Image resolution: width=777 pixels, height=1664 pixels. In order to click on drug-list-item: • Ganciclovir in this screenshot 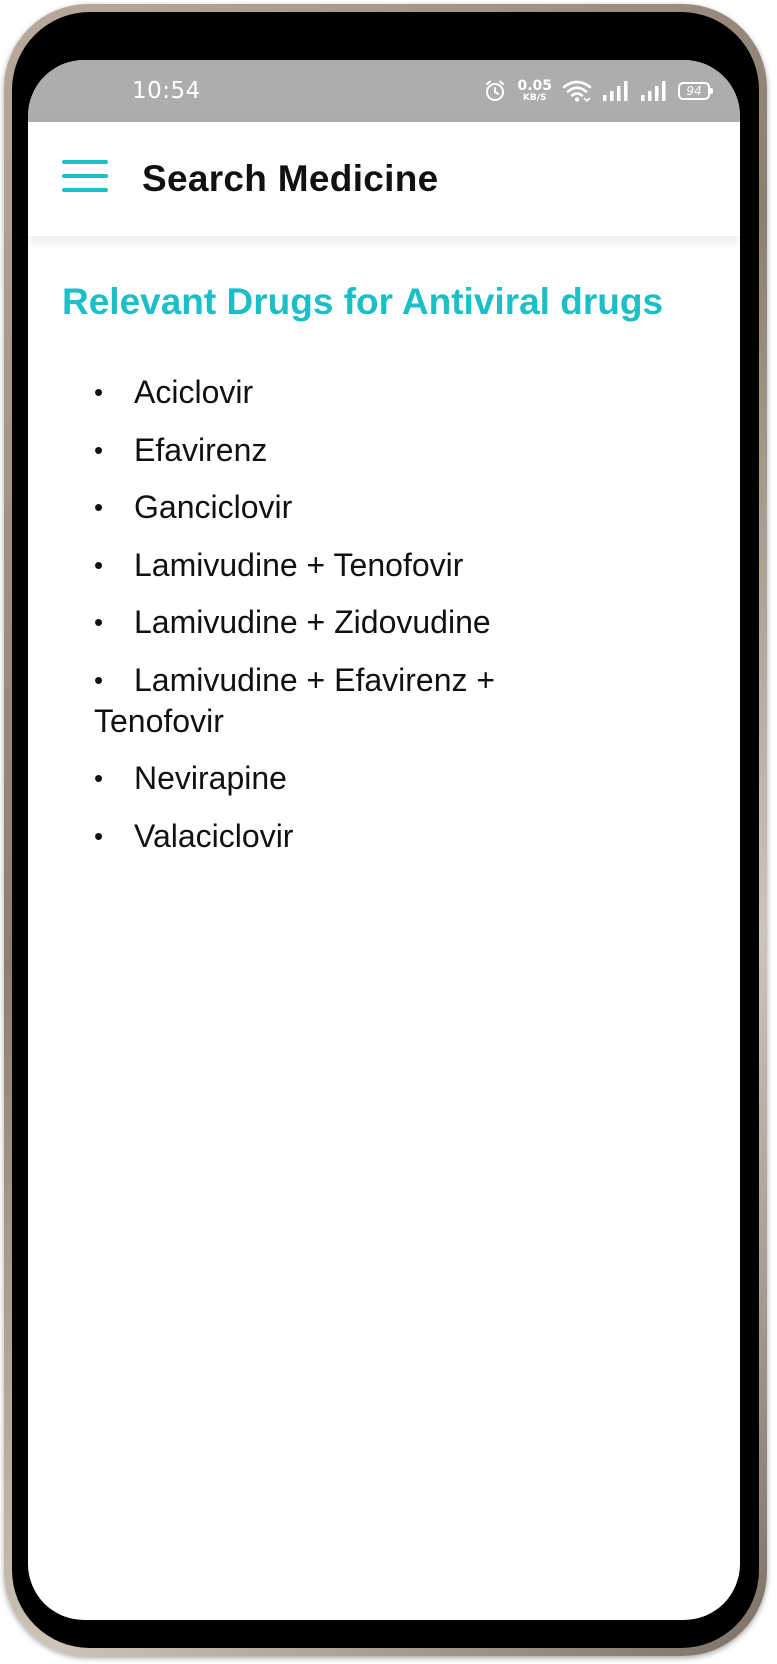, I will do `click(319, 507)`.